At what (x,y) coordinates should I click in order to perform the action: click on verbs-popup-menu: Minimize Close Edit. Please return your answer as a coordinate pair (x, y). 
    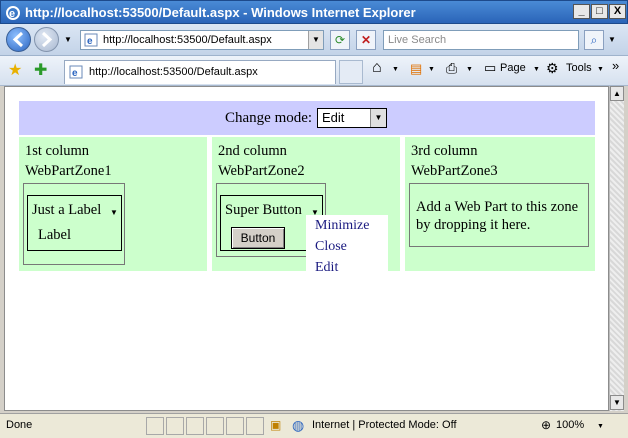
    Looking at the image, I should click on (347, 247).